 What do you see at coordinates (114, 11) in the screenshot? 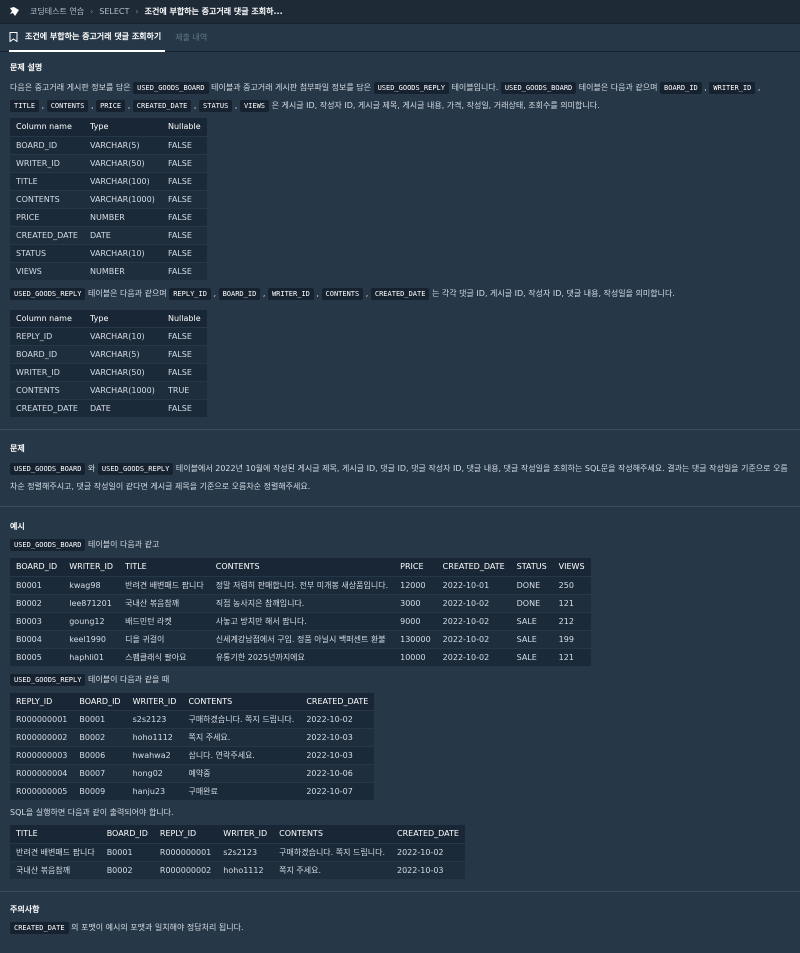
I see `breadcrumb-select: SELECT` at bounding box center [114, 11].